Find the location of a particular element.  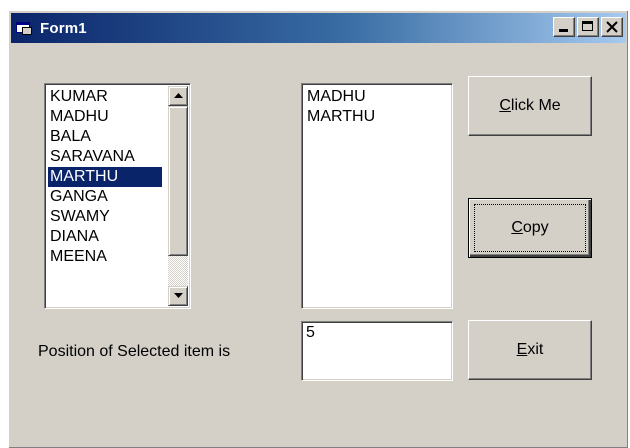

close-icon is located at coordinates (612, 27).